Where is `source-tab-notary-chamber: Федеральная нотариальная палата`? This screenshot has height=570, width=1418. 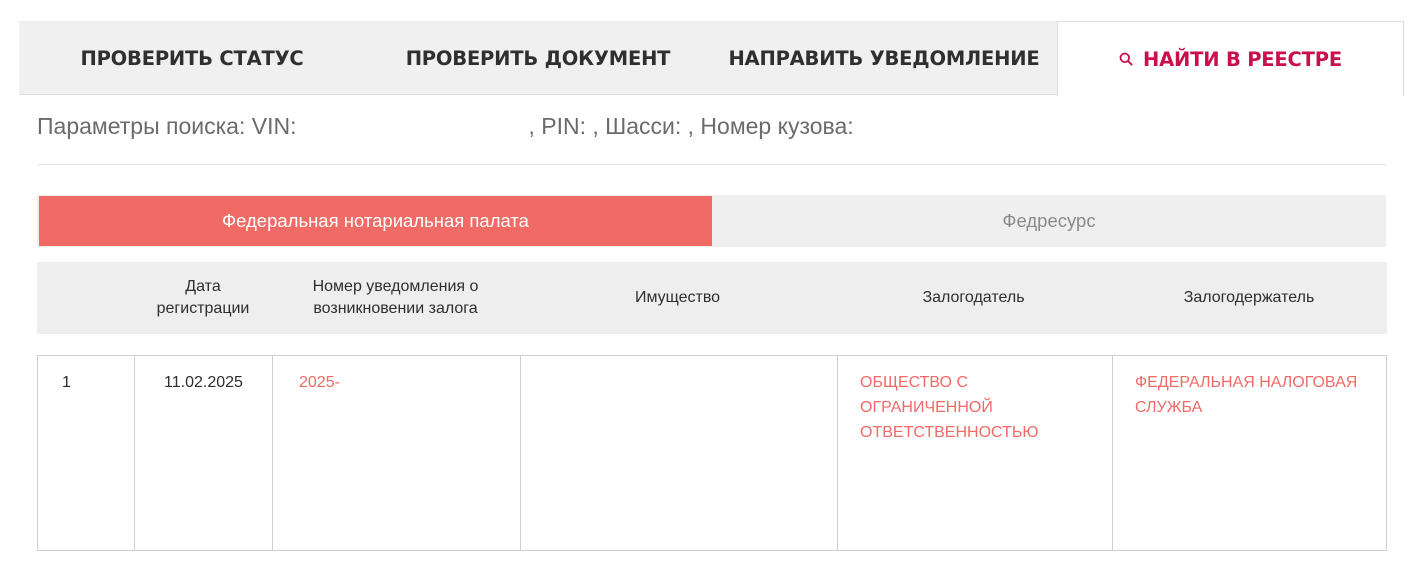 source-tab-notary-chamber: Федеральная нотариальная палата is located at coordinates (375, 221).